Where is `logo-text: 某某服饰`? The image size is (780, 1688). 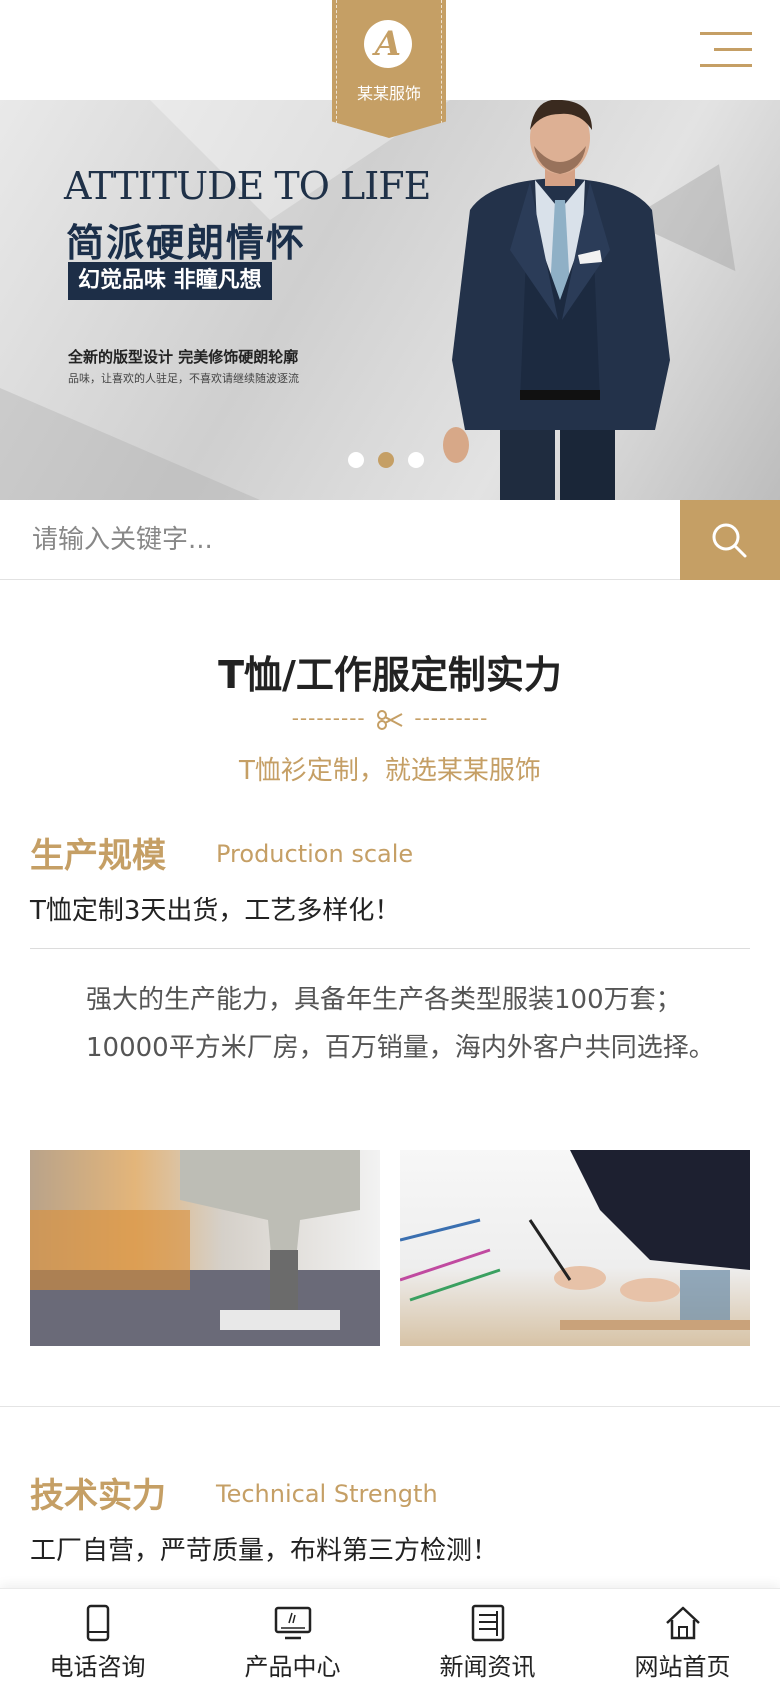 logo-text: 某某服饰 is located at coordinates (388, 93).